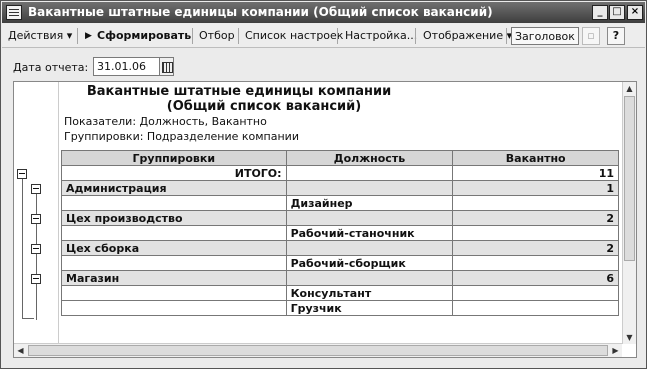 This screenshot has width=647, height=369. I want to click on group-row: Цех производство 2, so click(340, 218).